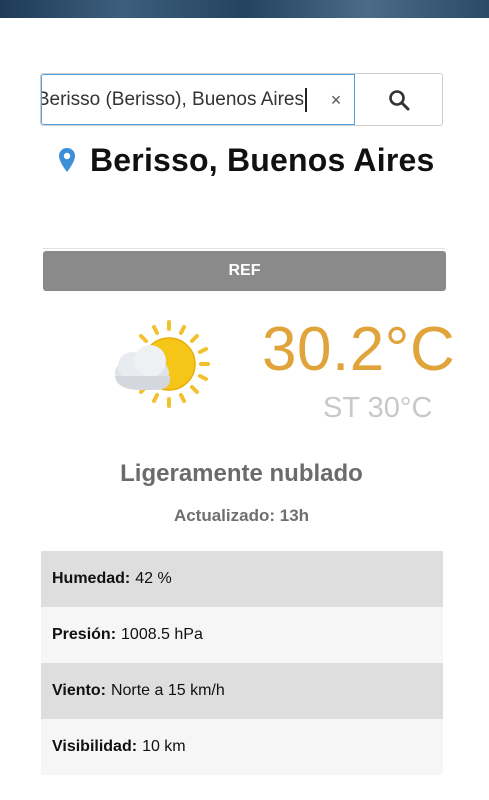  Describe the element at coordinates (242, 691) in the screenshot. I see `detail-row-wind: Viento: Norte a 15 km/h` at that location.